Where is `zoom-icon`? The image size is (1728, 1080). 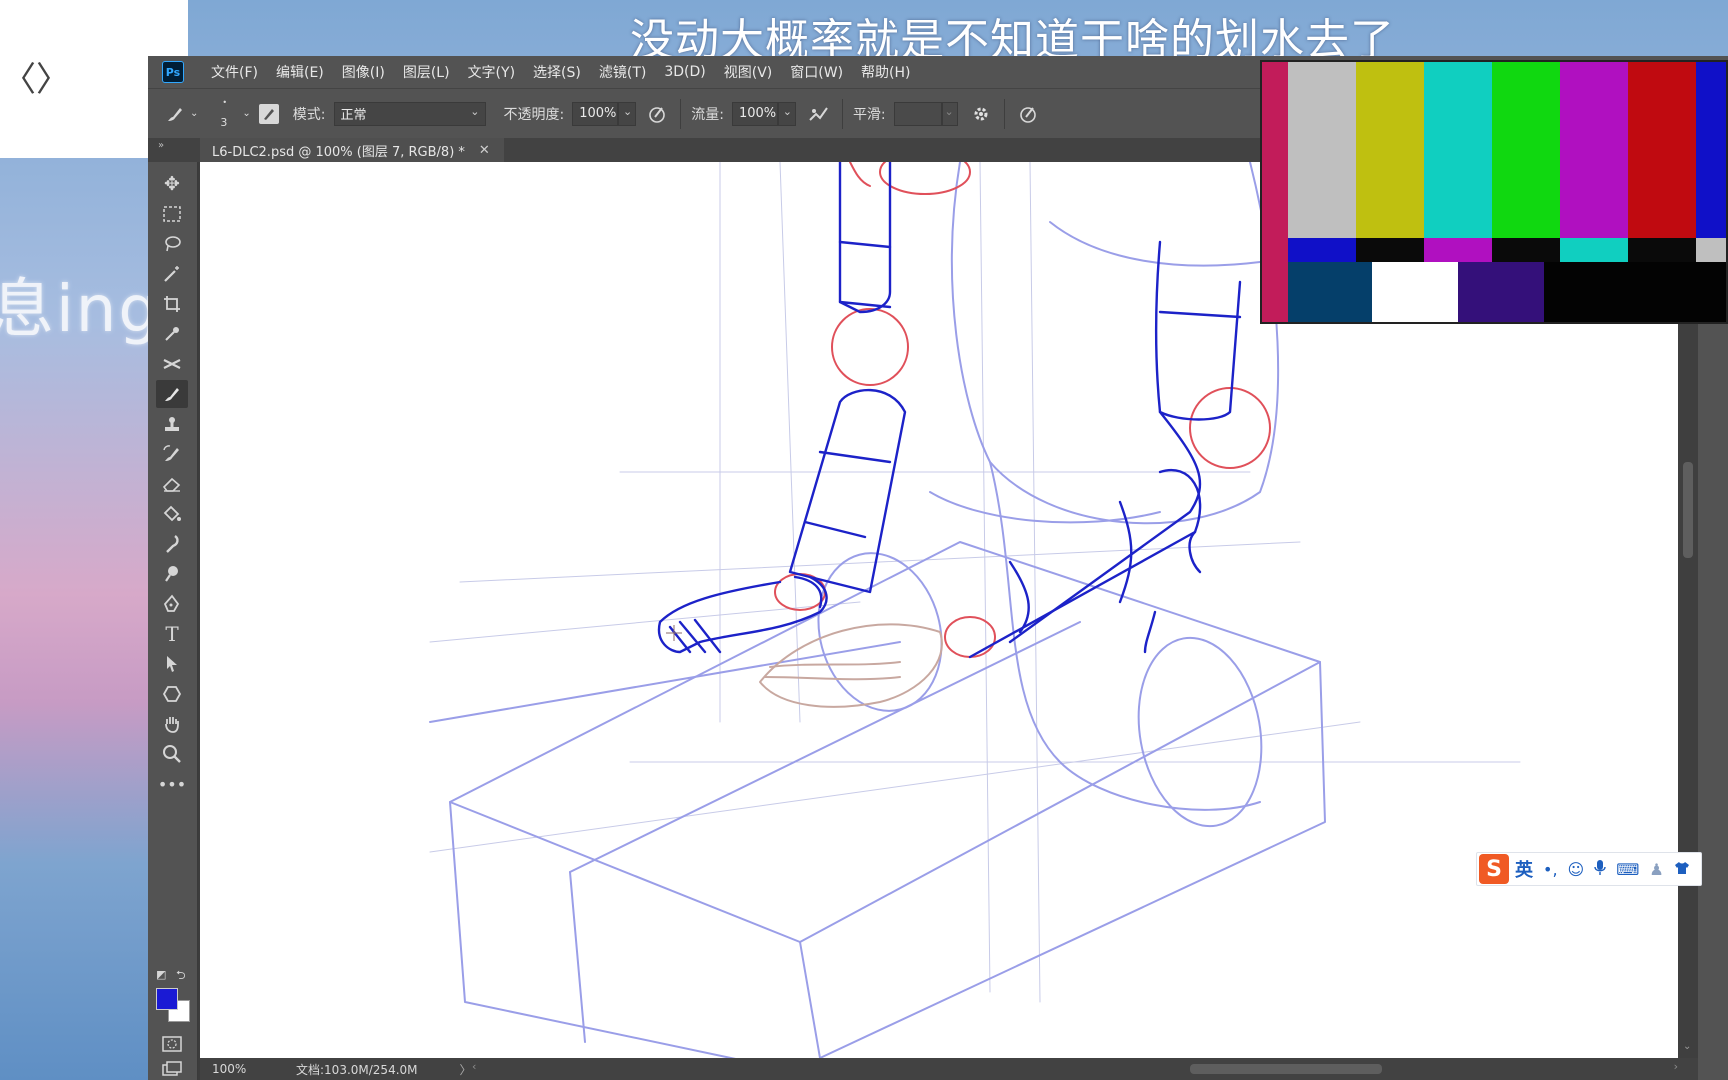 zoom-icon is located at coordinates (172, 754).